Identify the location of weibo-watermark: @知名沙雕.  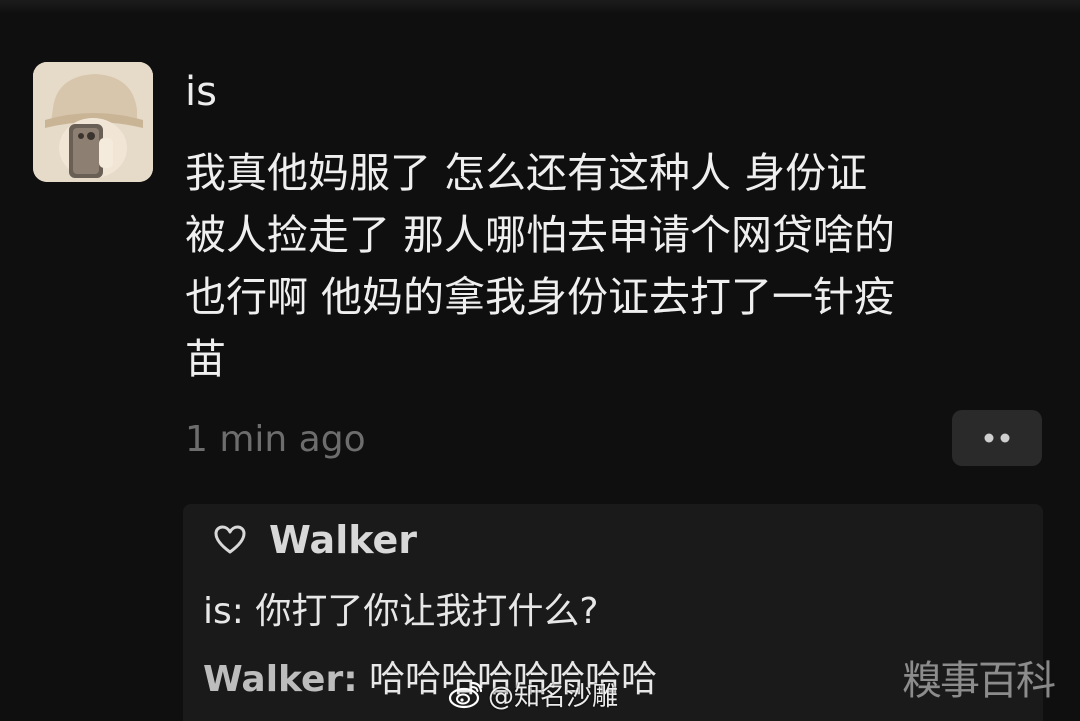
(533, 694).